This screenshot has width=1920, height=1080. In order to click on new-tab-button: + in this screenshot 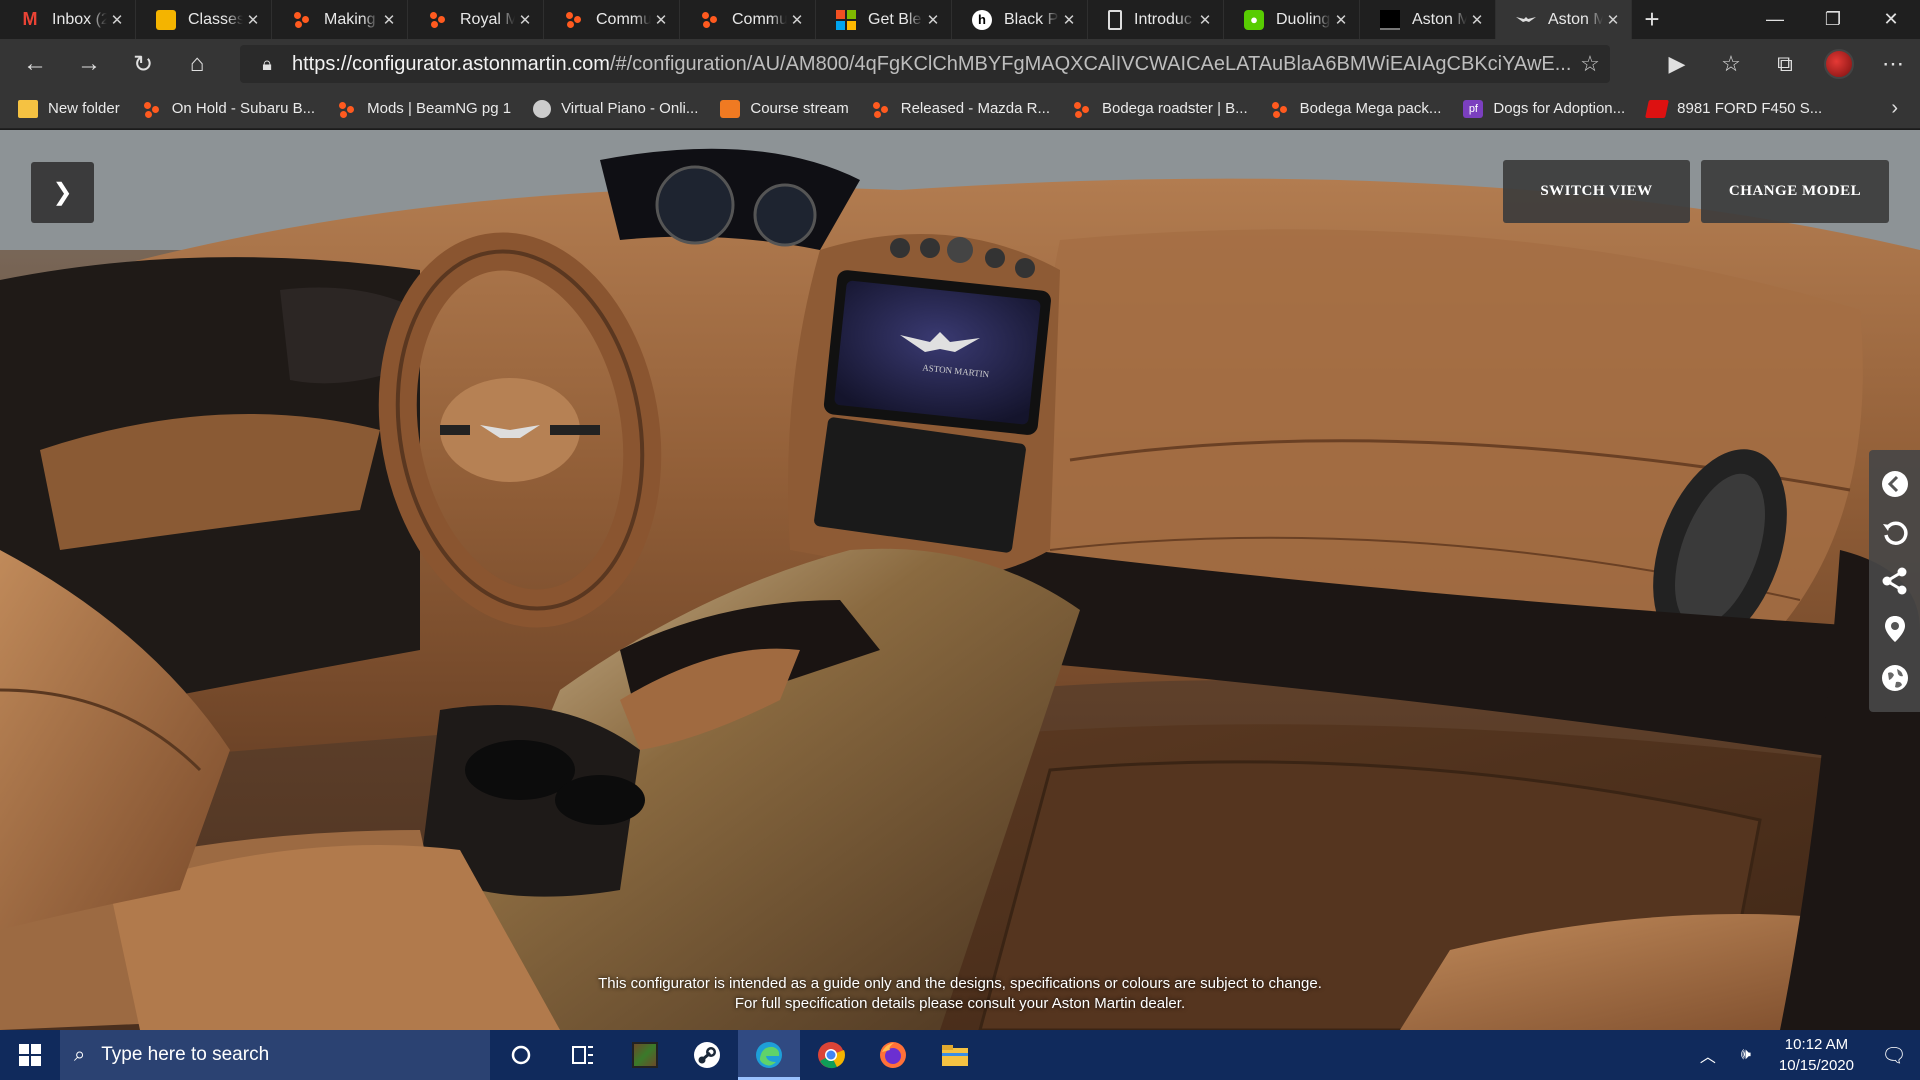, I will do `click(1652, 19)`.